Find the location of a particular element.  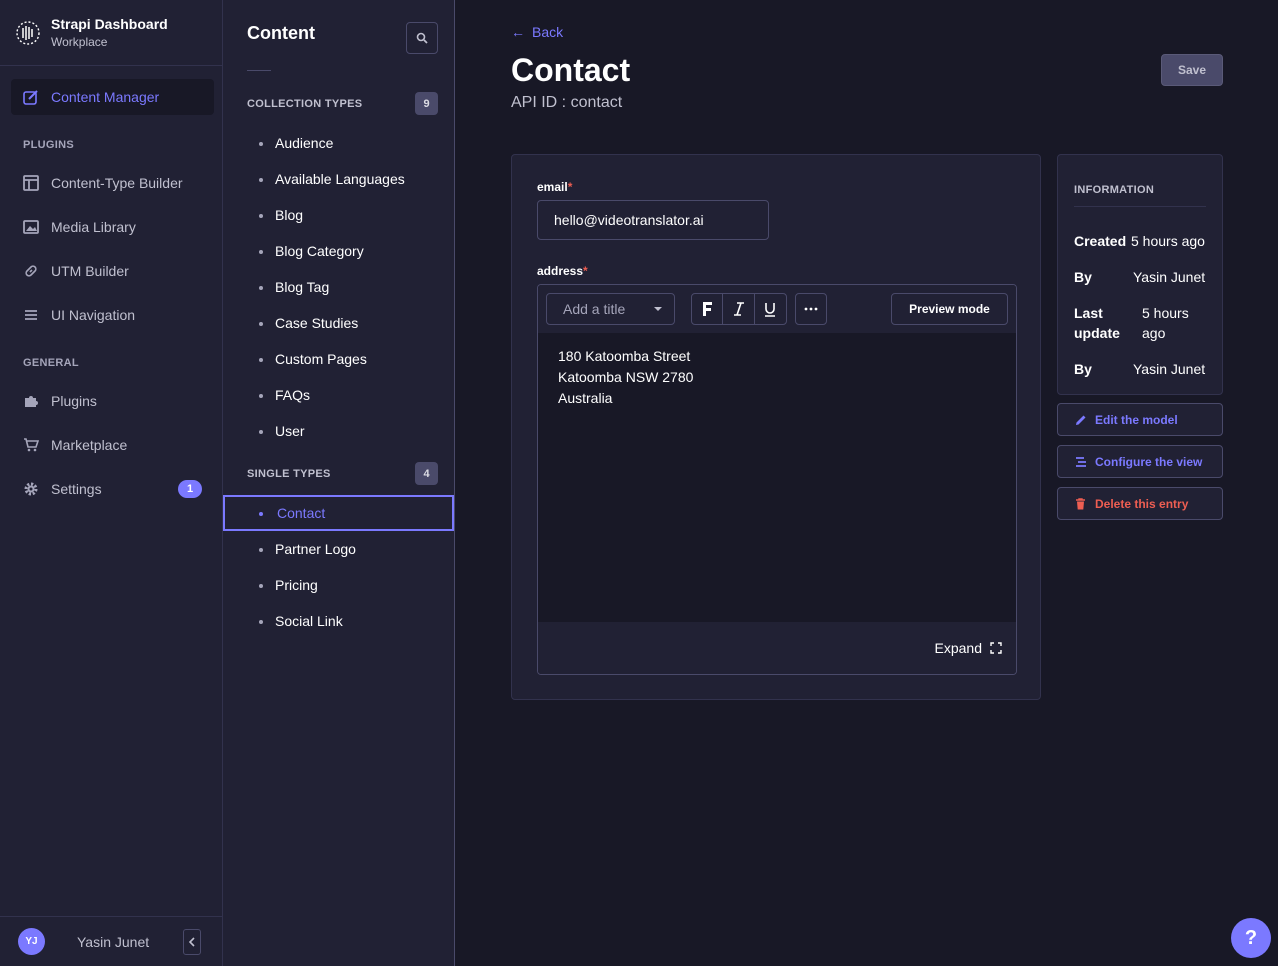

search-icon is located at coordinates (422, 38).